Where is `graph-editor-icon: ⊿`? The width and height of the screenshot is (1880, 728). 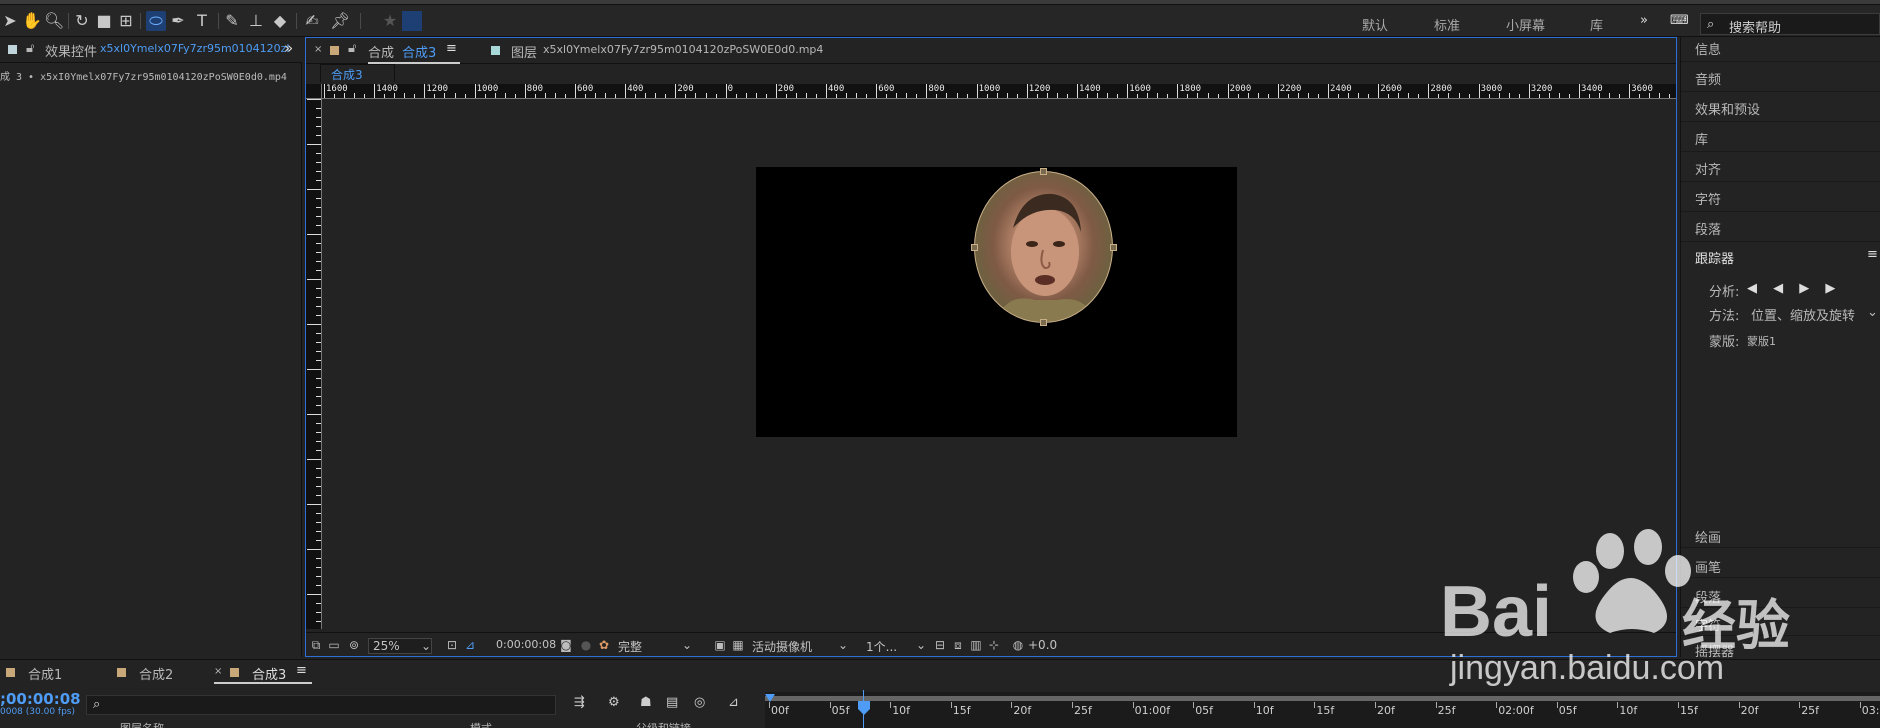 graph-editor-icon: ⊿ is located at coordinates (733, 702).